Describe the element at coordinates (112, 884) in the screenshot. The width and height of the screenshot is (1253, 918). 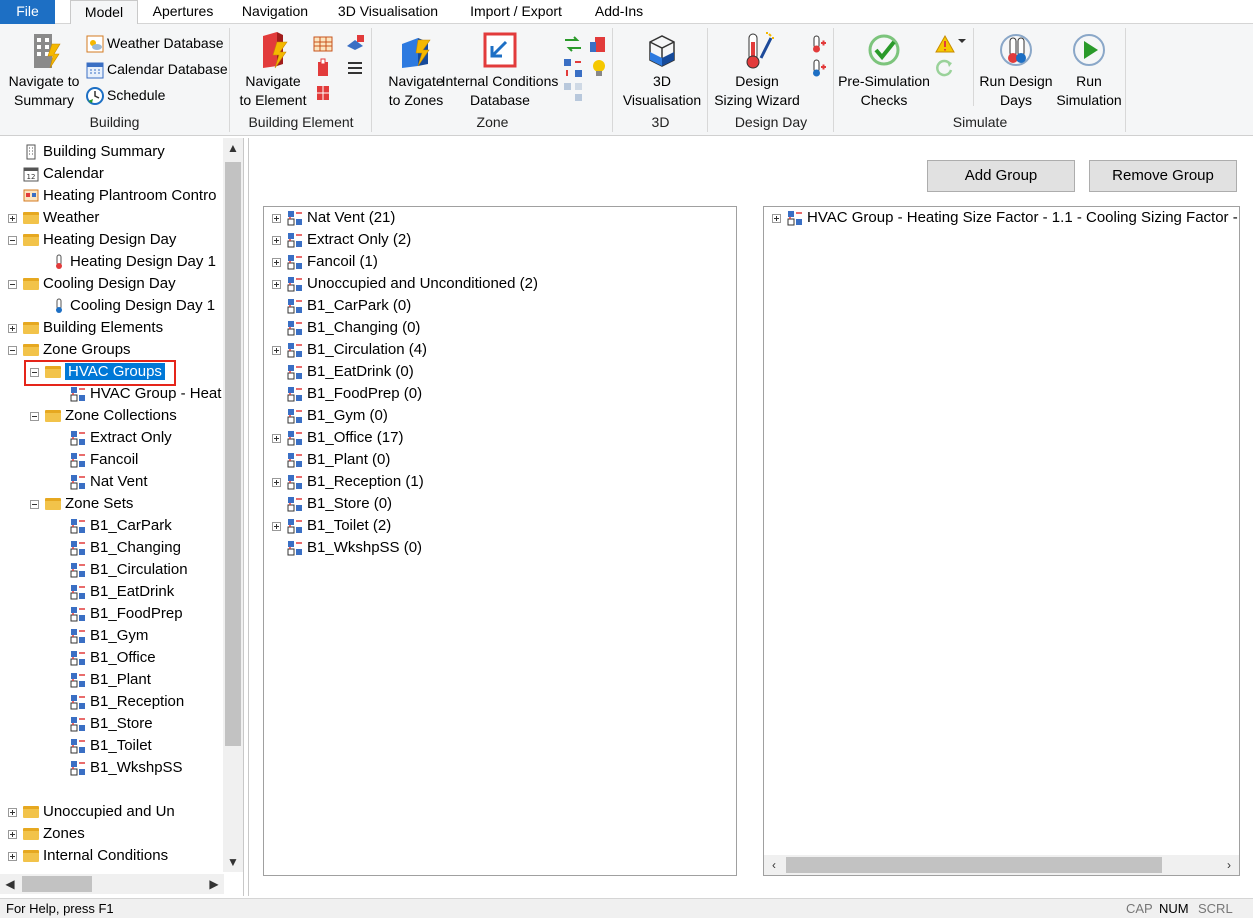
I see `tree-horizontal-scrollbar: ◀ ▶` at that location.